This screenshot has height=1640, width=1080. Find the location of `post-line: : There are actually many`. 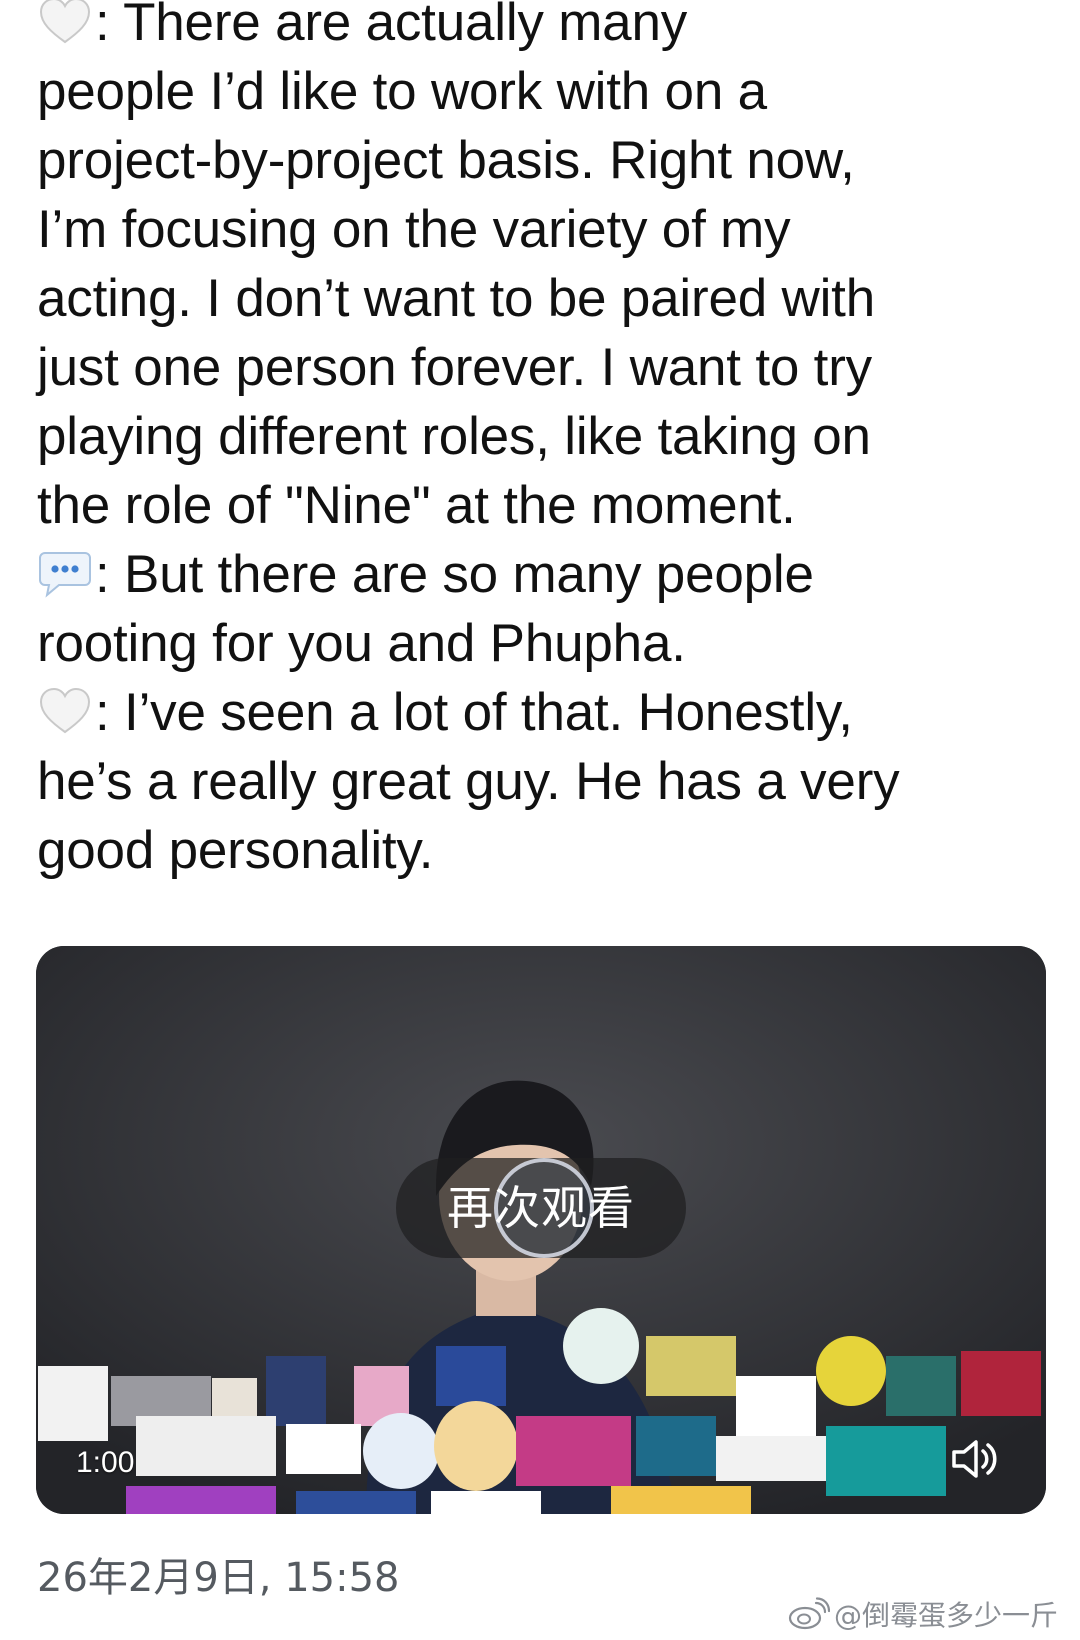

post-line: : There are actually many is located at coordinates (542, 28).